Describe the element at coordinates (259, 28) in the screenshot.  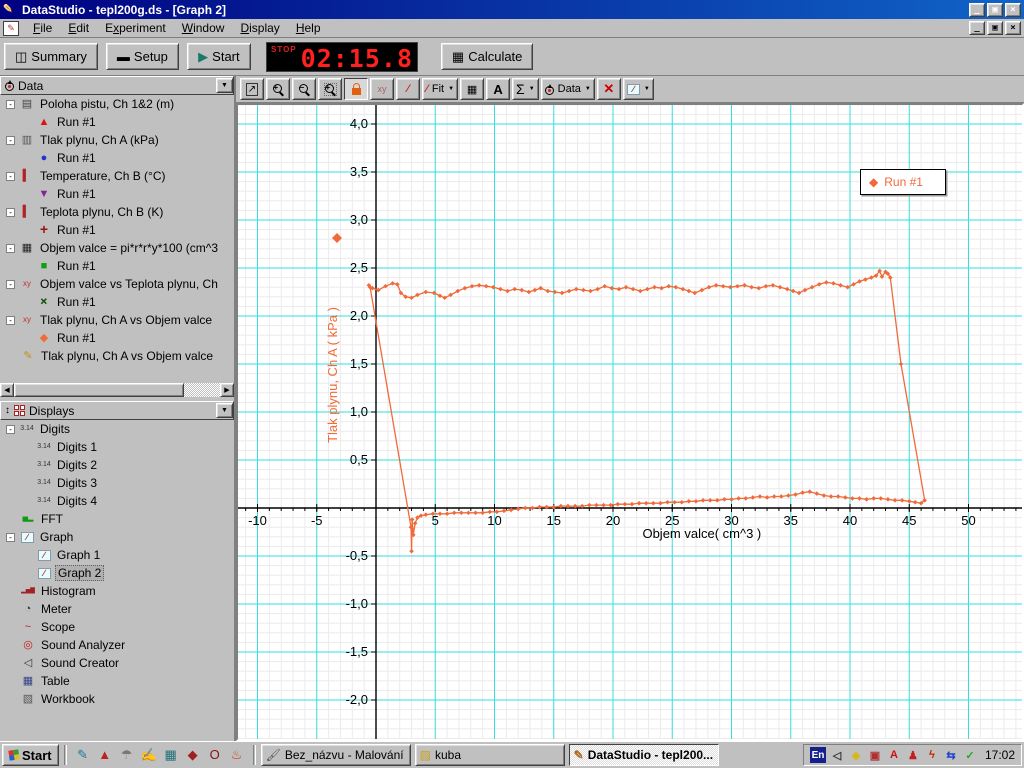
I see `menu-display: Display` at that location.